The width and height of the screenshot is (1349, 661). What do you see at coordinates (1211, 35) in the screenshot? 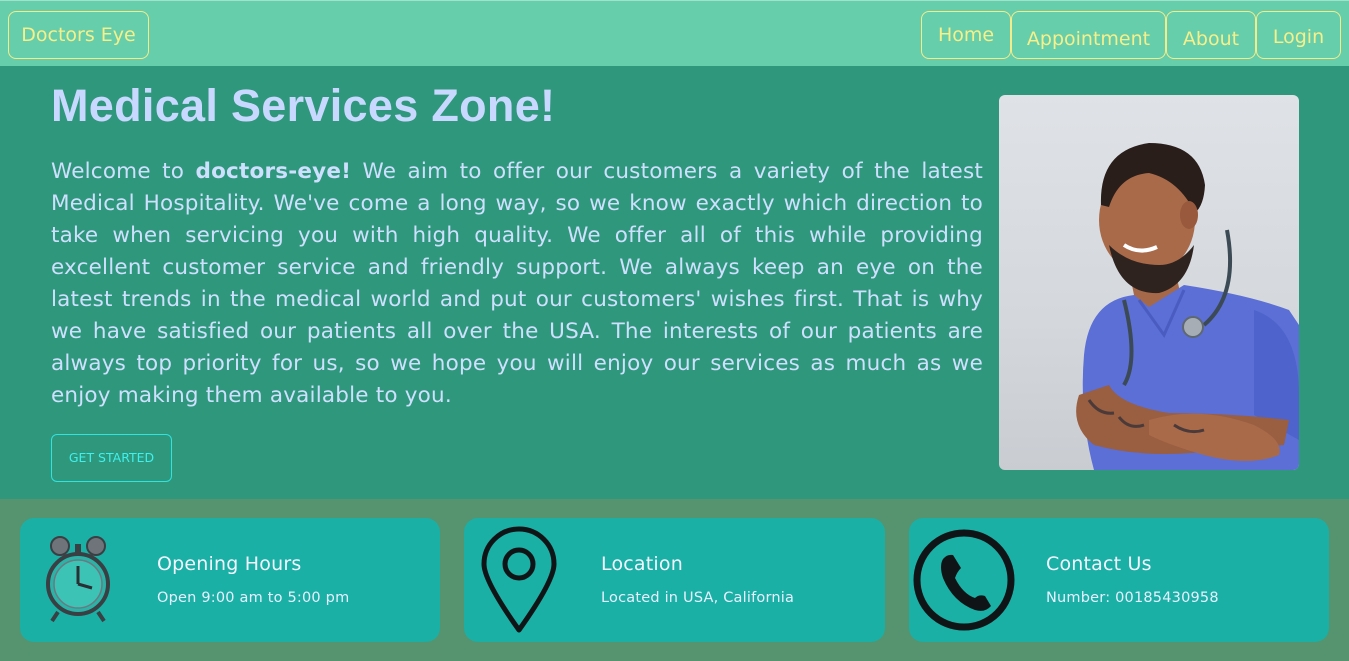
I see `nav-about-link: About` at bounding box center [1211, 35].